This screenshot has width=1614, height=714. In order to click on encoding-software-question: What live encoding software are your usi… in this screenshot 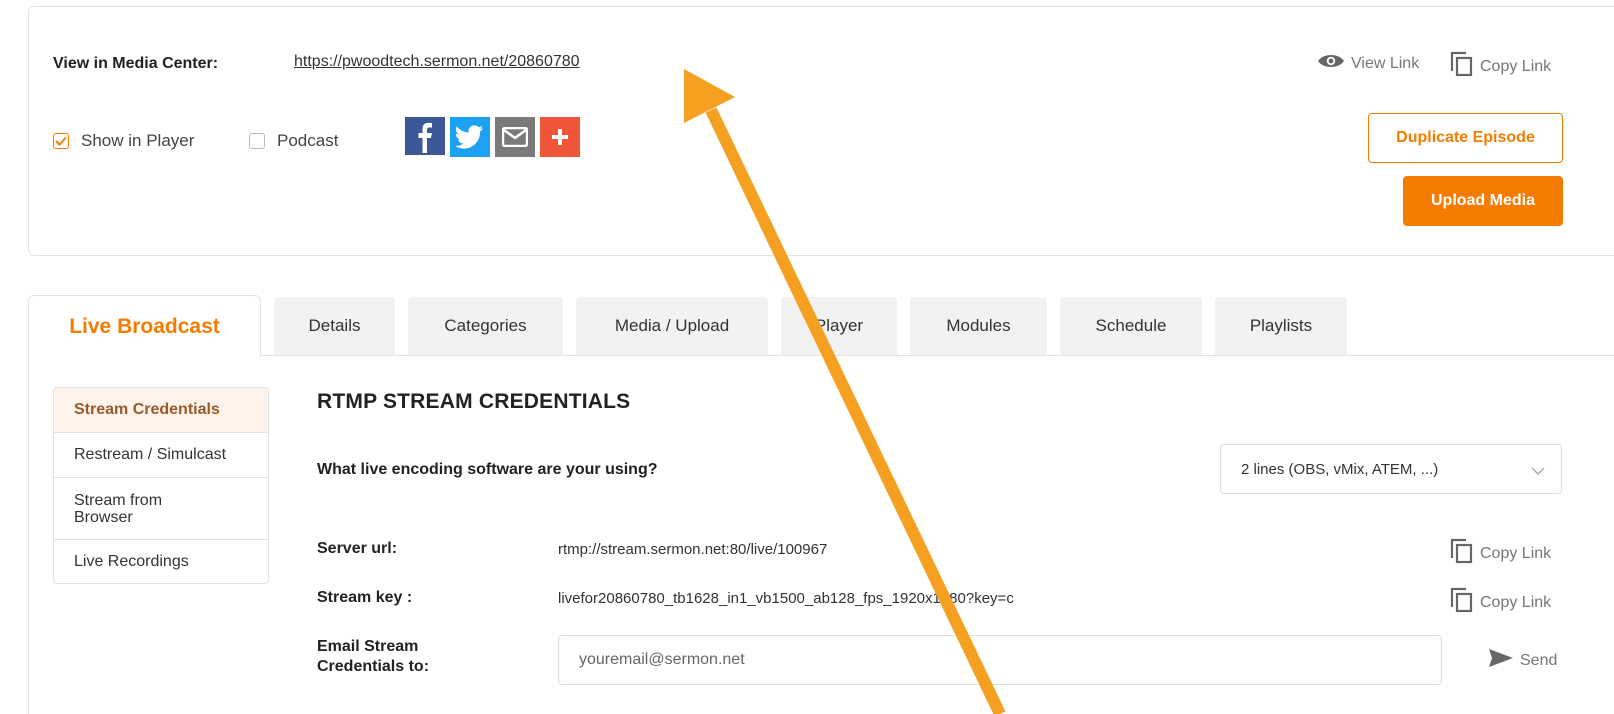, I will do `click(487, 469)`.